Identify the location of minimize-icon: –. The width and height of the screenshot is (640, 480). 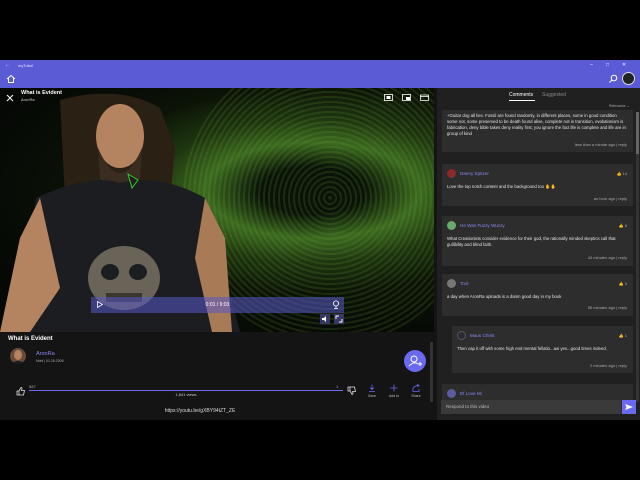
(591, 65).